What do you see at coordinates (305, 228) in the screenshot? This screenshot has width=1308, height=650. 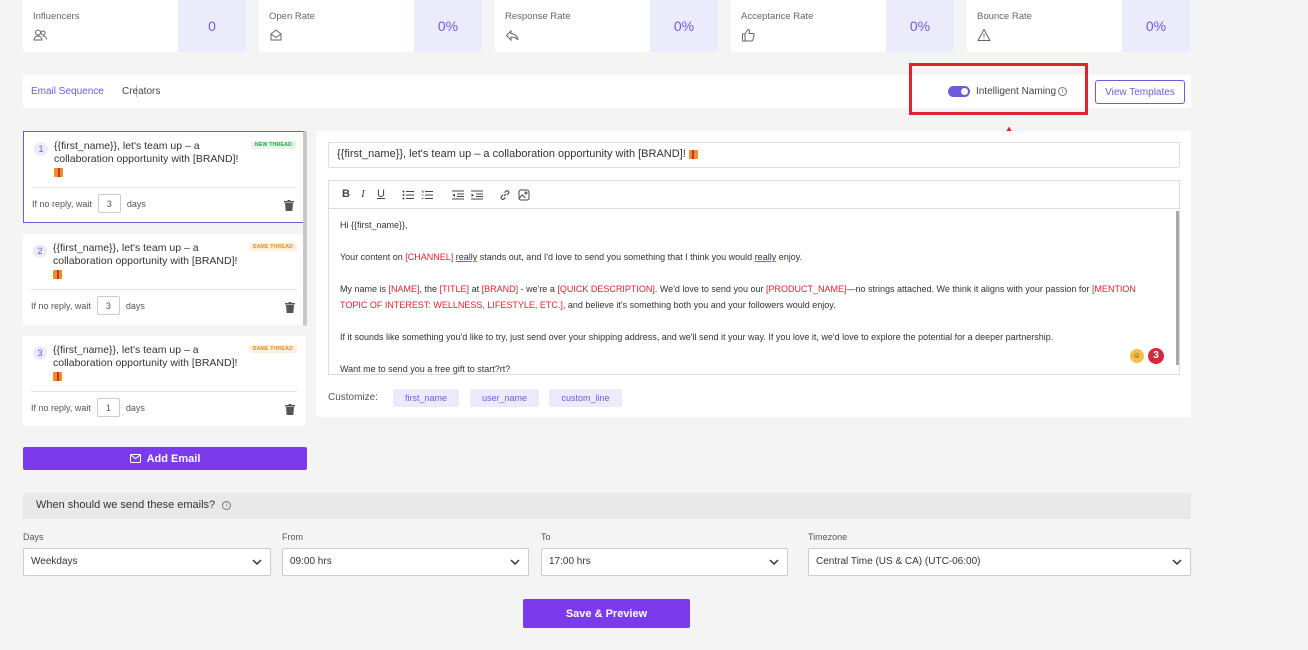 I see `email-list-scrollbar` at bounding box center [305, 228].